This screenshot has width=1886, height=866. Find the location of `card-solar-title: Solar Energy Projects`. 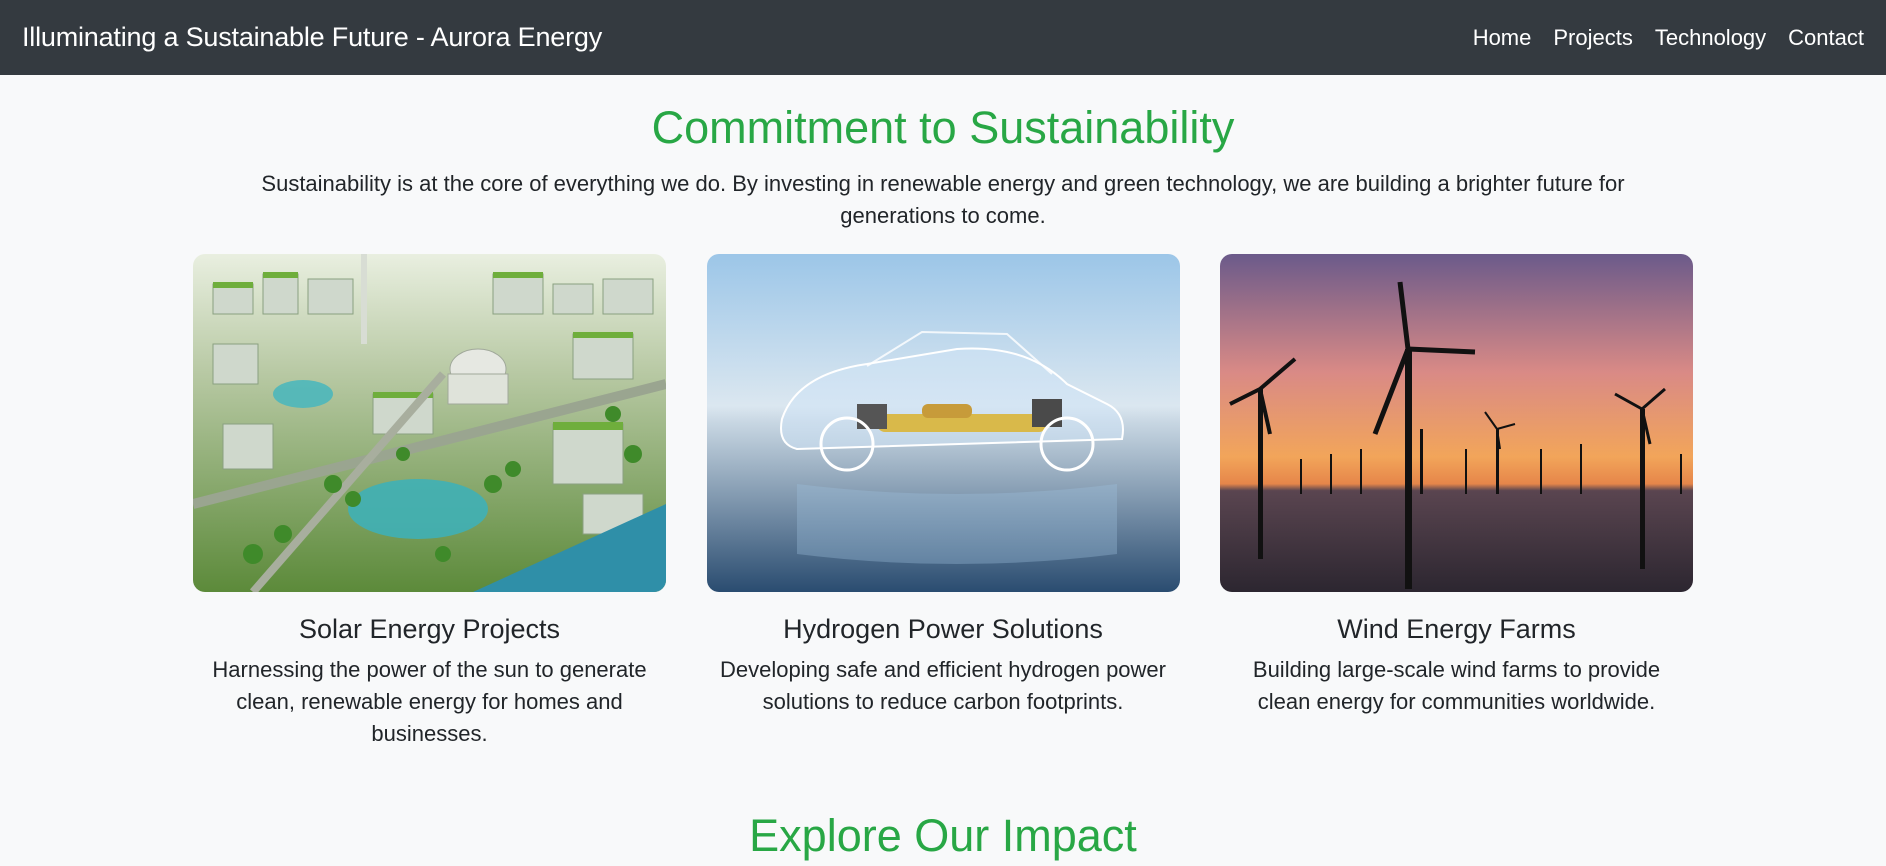

card-solar-title: Solar Energy Projects is located at coordinates (429, 628).